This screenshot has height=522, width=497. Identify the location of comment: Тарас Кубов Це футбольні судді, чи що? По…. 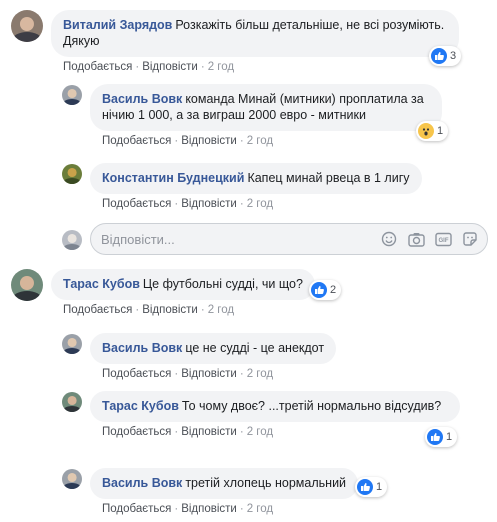
(163, 293).